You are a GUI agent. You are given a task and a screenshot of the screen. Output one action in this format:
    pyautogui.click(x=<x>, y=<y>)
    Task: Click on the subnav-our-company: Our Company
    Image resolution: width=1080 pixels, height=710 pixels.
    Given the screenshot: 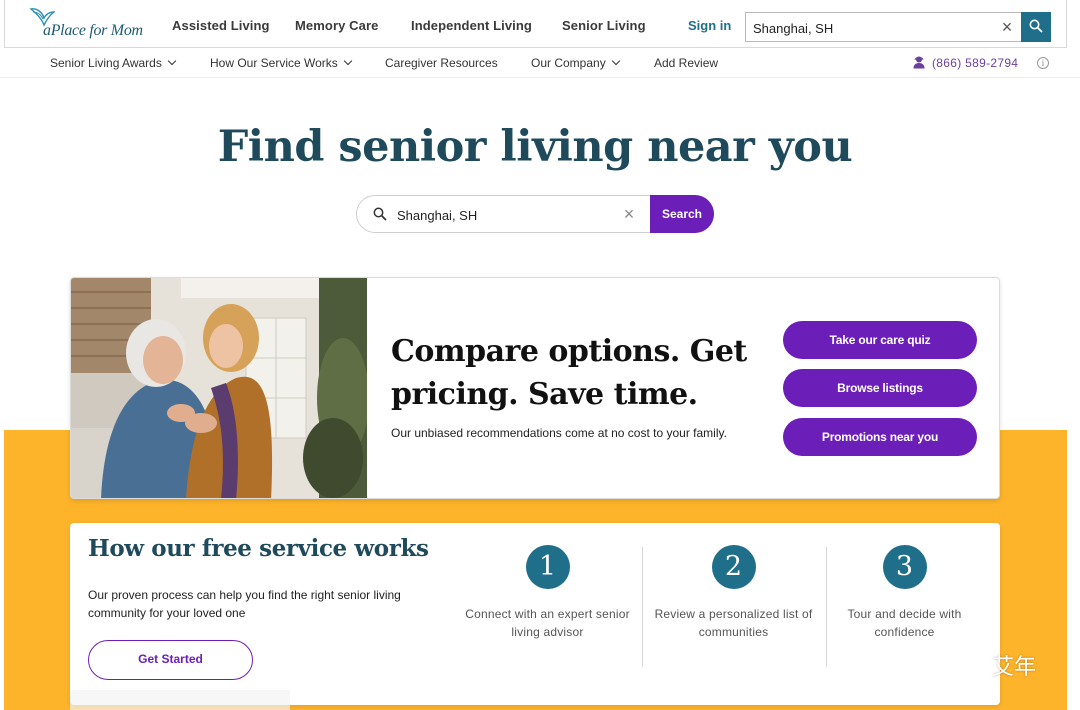 What is the action you would take?
    pyautogui.click(x=575, y=63)
    